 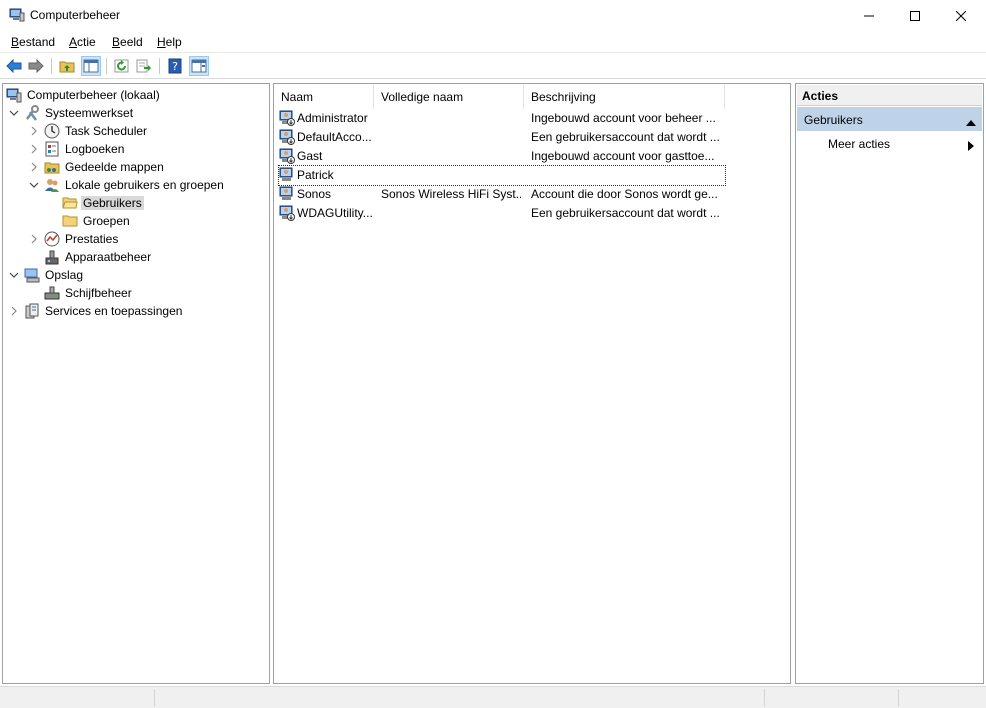 I want to click on actions-header: Acties, so click(x=889, y=95).